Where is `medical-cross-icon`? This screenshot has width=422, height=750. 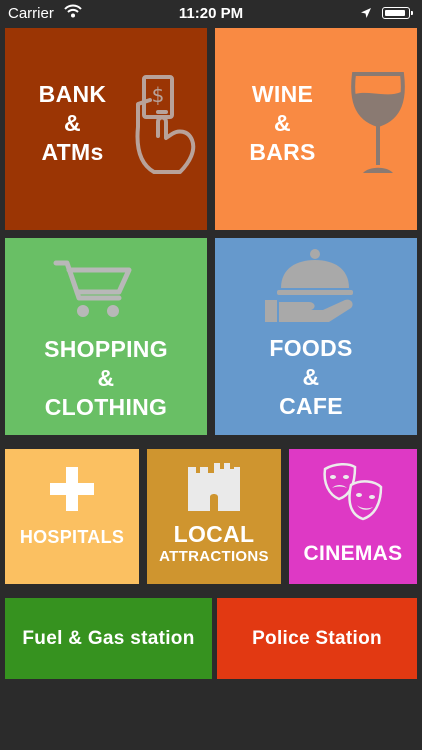
medical-cross-icon is located at coordinates (72, 489).